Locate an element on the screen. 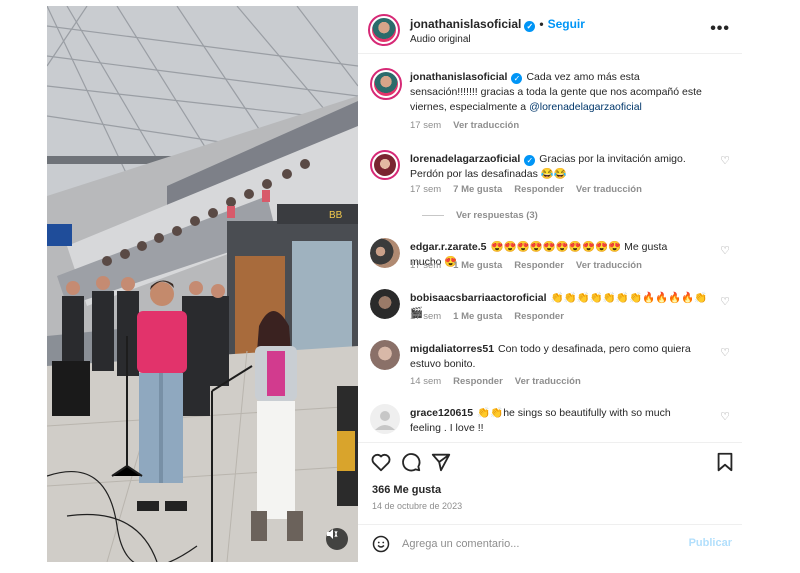 The width and height of the screenshot is (800, 573). comment-time: 14 sem is located at coordinates (425, 381).